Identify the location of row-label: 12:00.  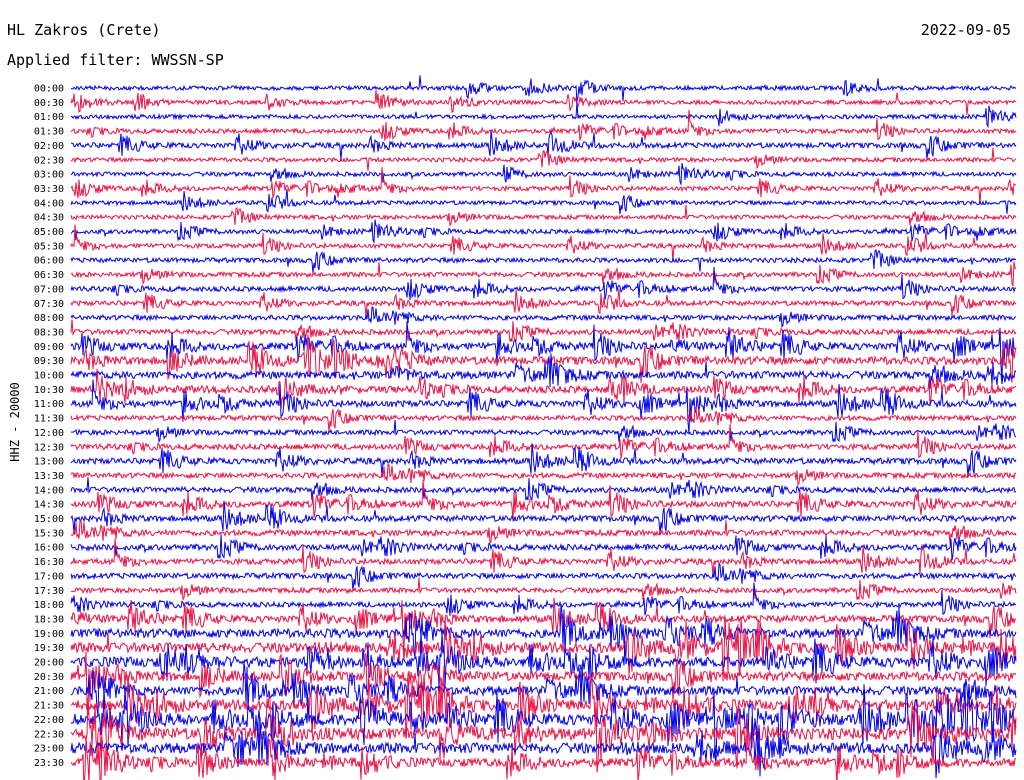
(49, 433).